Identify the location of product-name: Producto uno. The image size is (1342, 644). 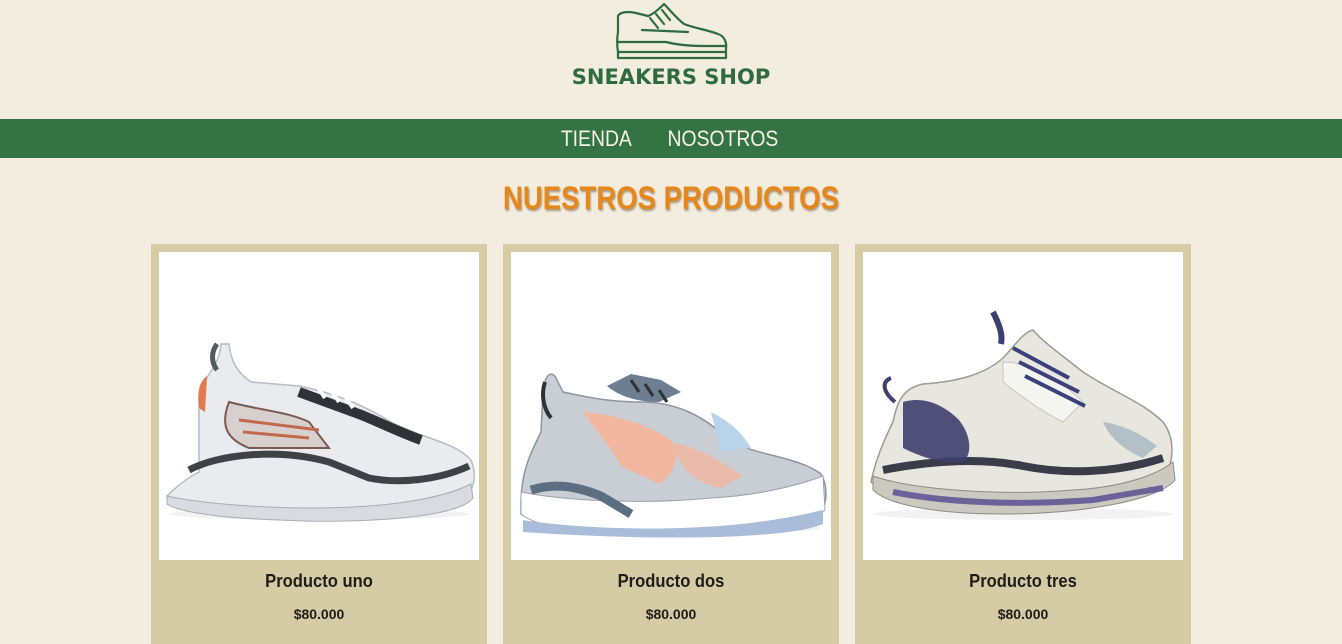
(318, 581).